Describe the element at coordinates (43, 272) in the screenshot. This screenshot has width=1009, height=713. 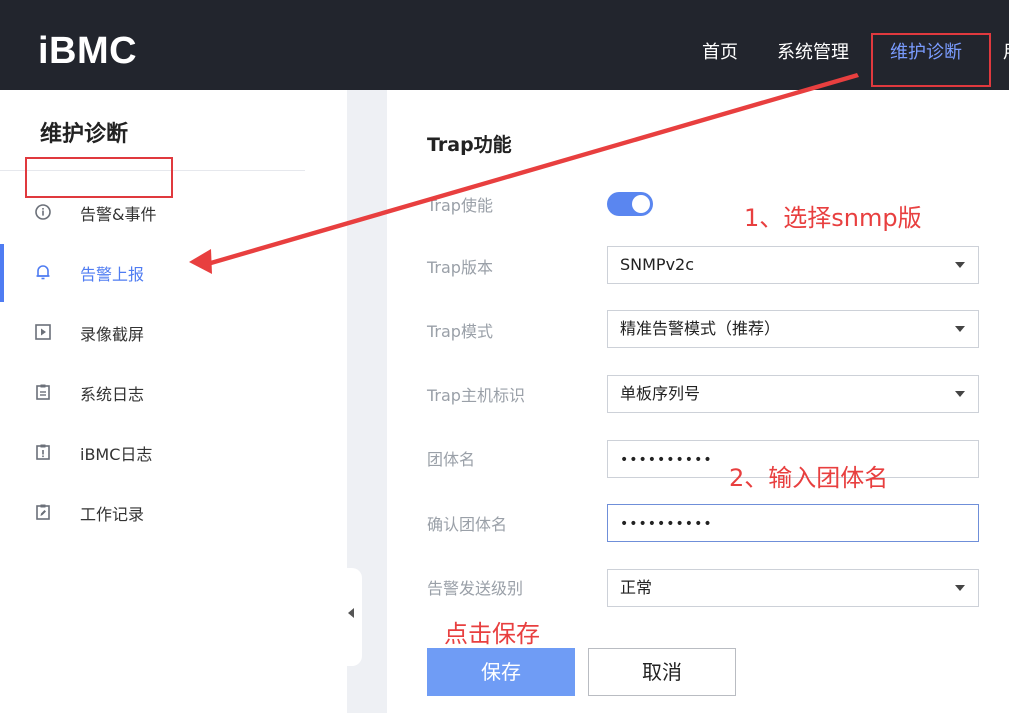
I see `bell-icon` at that location.